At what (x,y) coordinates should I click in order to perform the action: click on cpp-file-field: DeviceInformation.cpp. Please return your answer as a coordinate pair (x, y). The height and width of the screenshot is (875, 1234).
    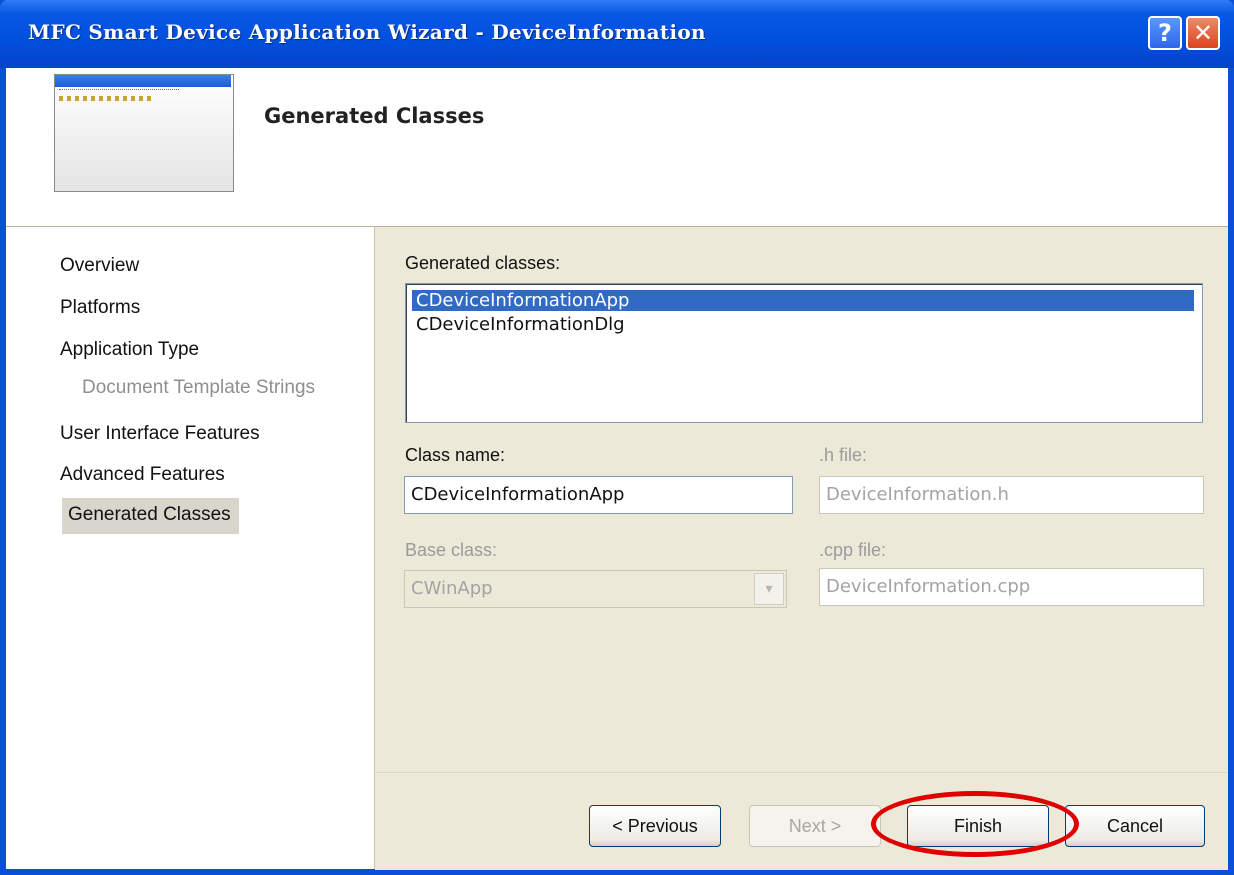
    Looking at the image, I should click on (1011, 587).